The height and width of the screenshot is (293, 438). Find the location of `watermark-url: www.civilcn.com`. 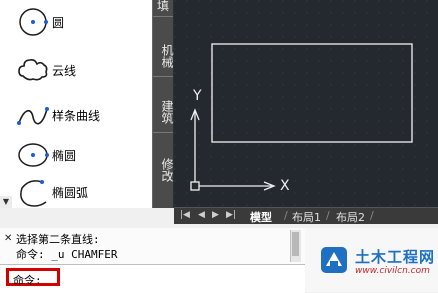

watermark-url: www.civilcn.com is located at coordinates (392, 271).